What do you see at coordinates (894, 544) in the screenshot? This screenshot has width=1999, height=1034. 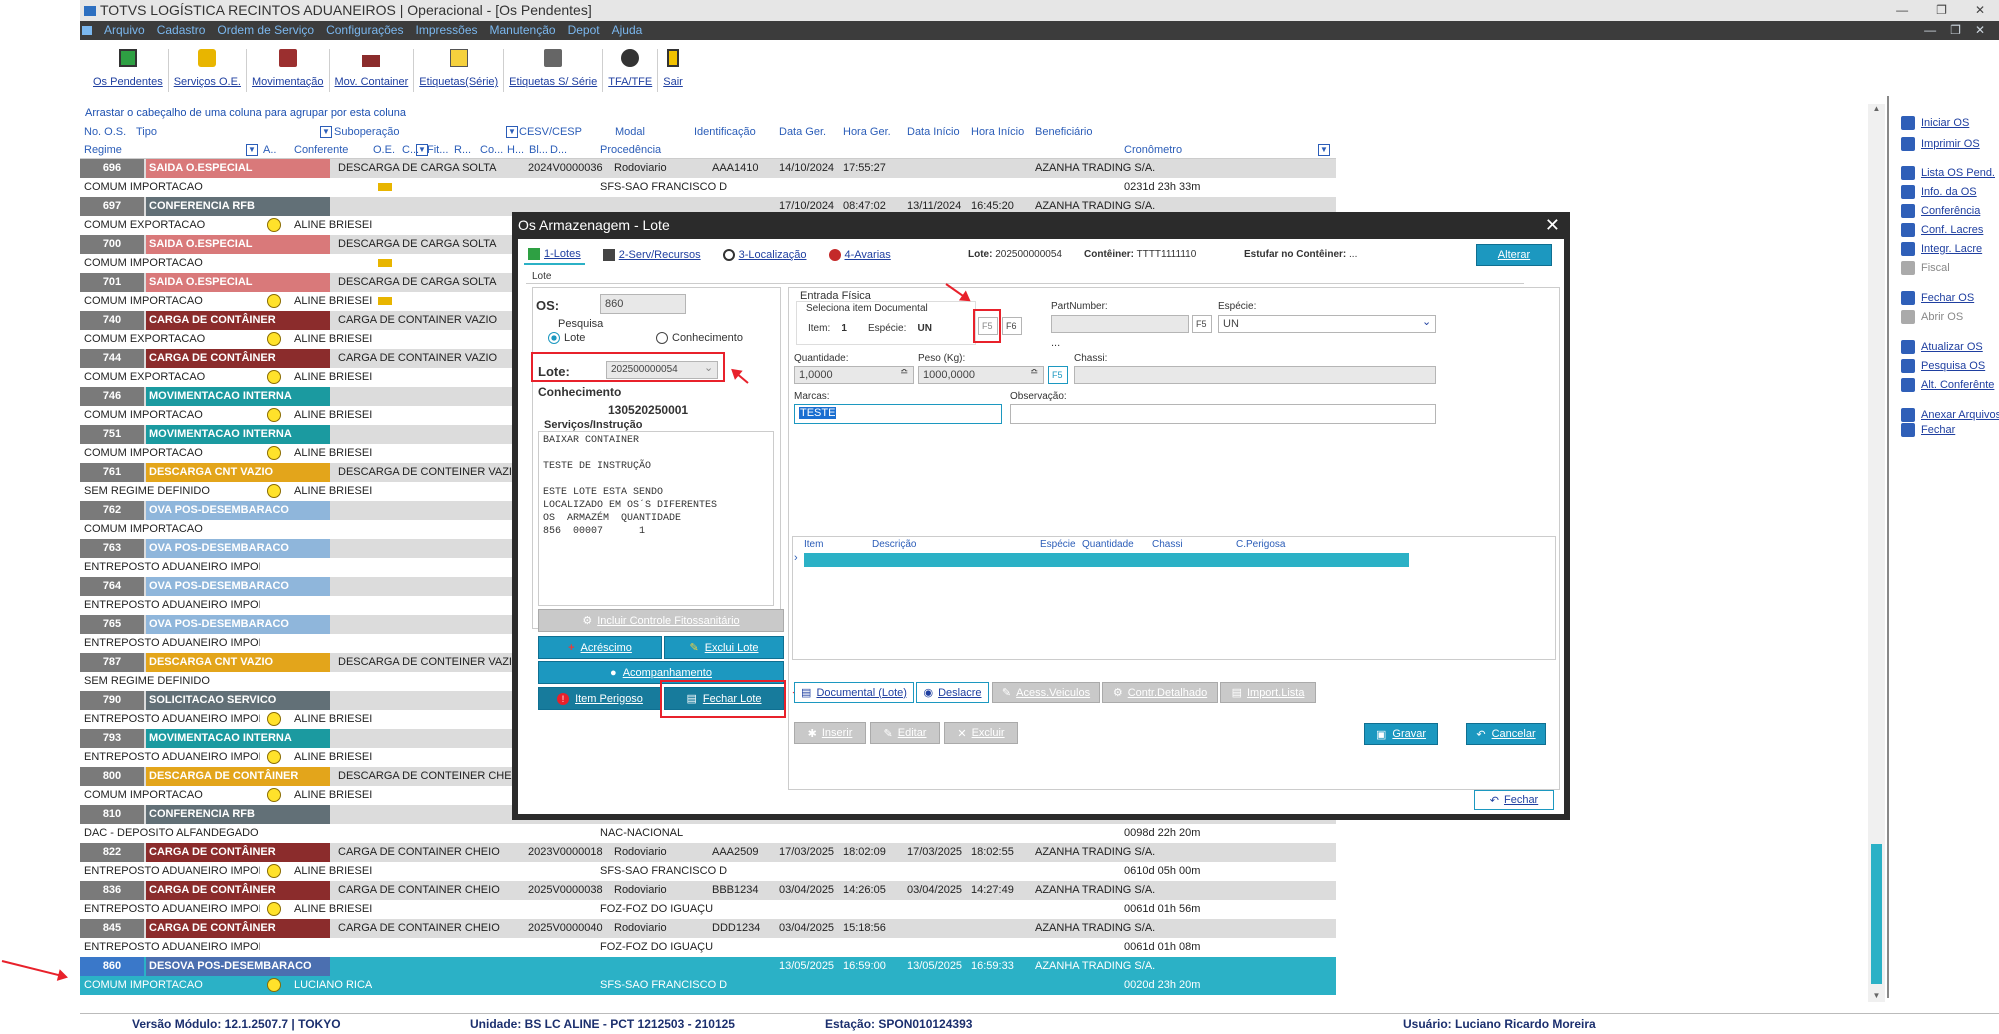 I see `items-col-header: Descrição` at bounding box center [894, 544].